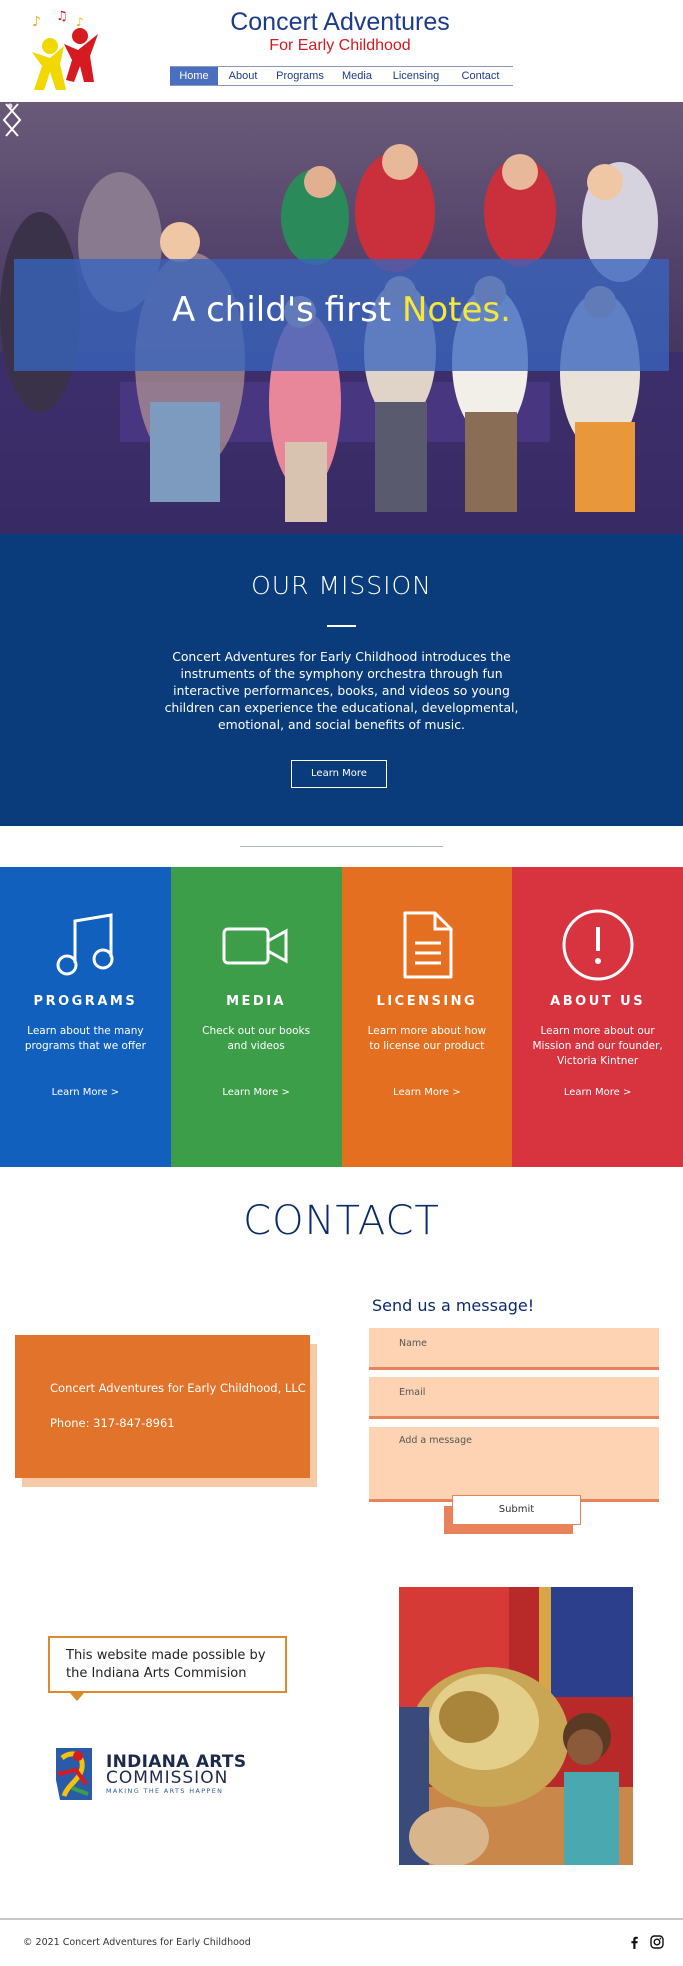 The image size is (683, 1966). I want to click on nav-home: Home, so click(194, 76).